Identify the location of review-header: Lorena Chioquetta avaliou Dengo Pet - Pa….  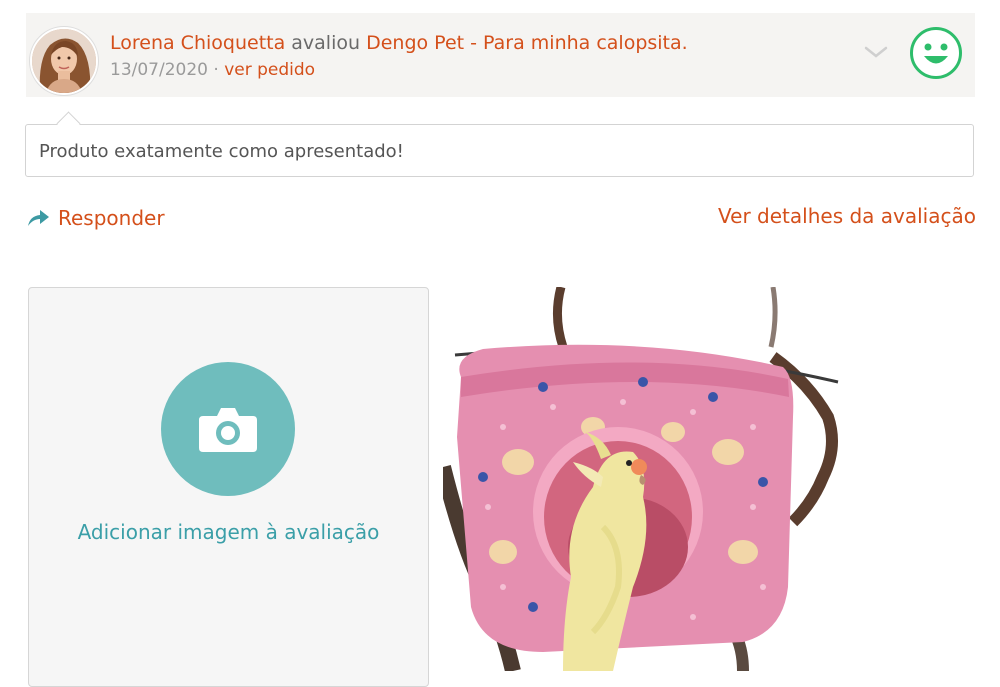
(500, 55).